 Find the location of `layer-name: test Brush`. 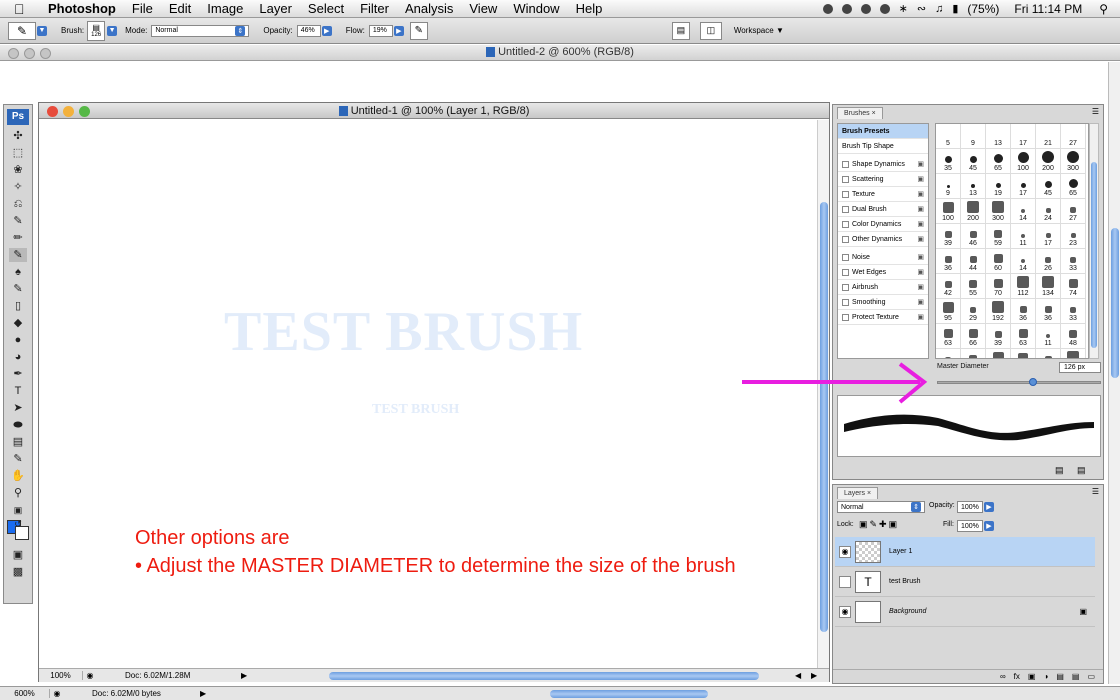

layer-name: test Brush is located at coordinates (905, 581).